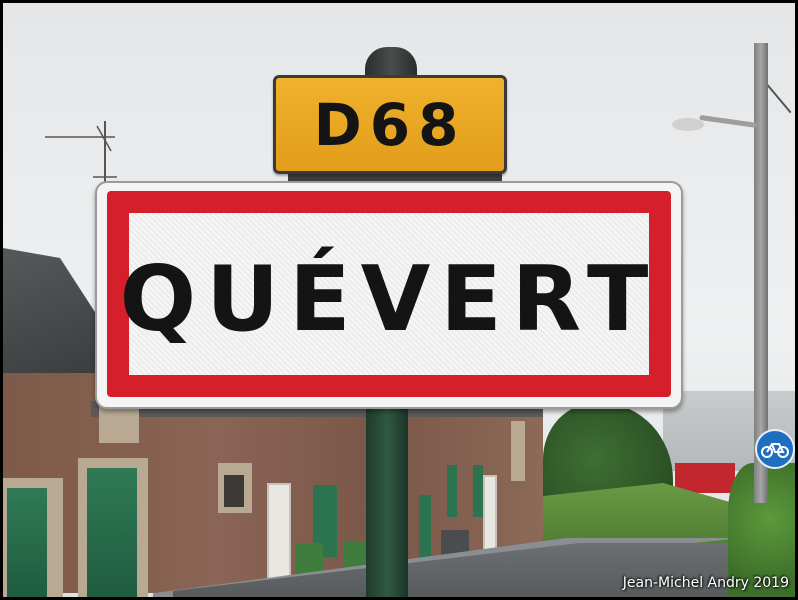 This screenshot has width=798, height=600. I want to click on sign-post, so click(387, 500).